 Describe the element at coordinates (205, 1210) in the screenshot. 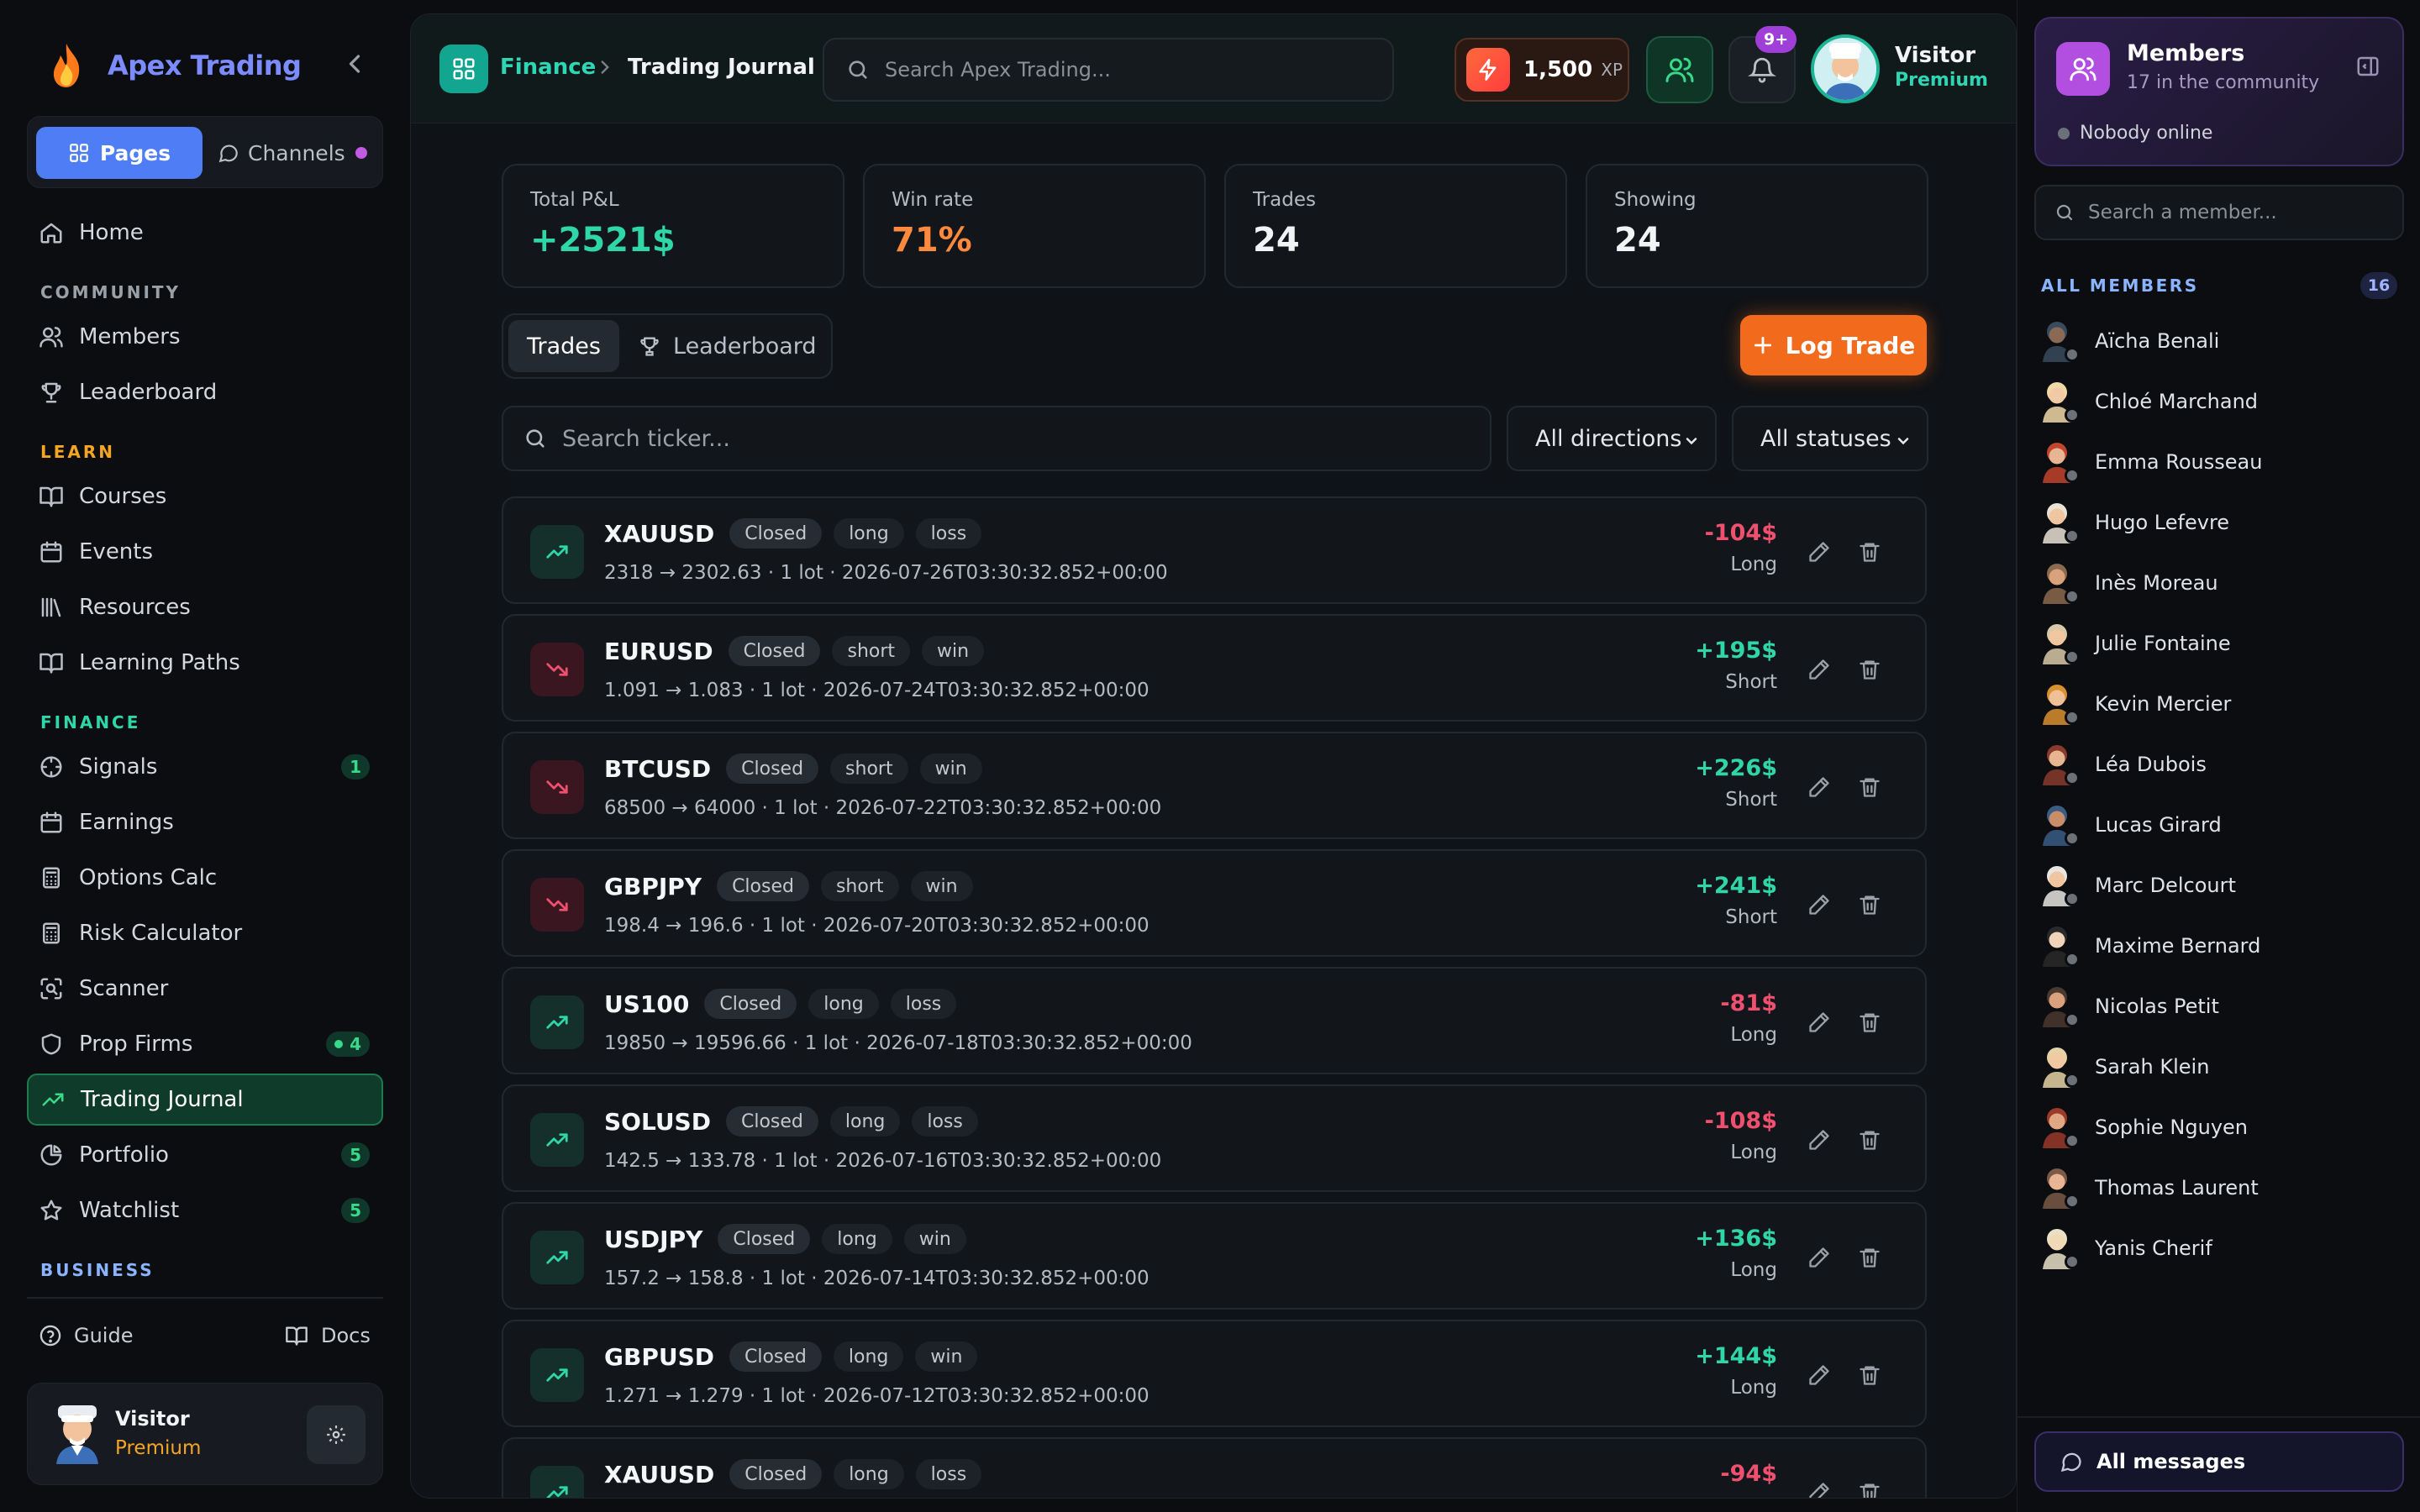

I see `sidebar-item-watchlist: Watchlist 5` at that location.